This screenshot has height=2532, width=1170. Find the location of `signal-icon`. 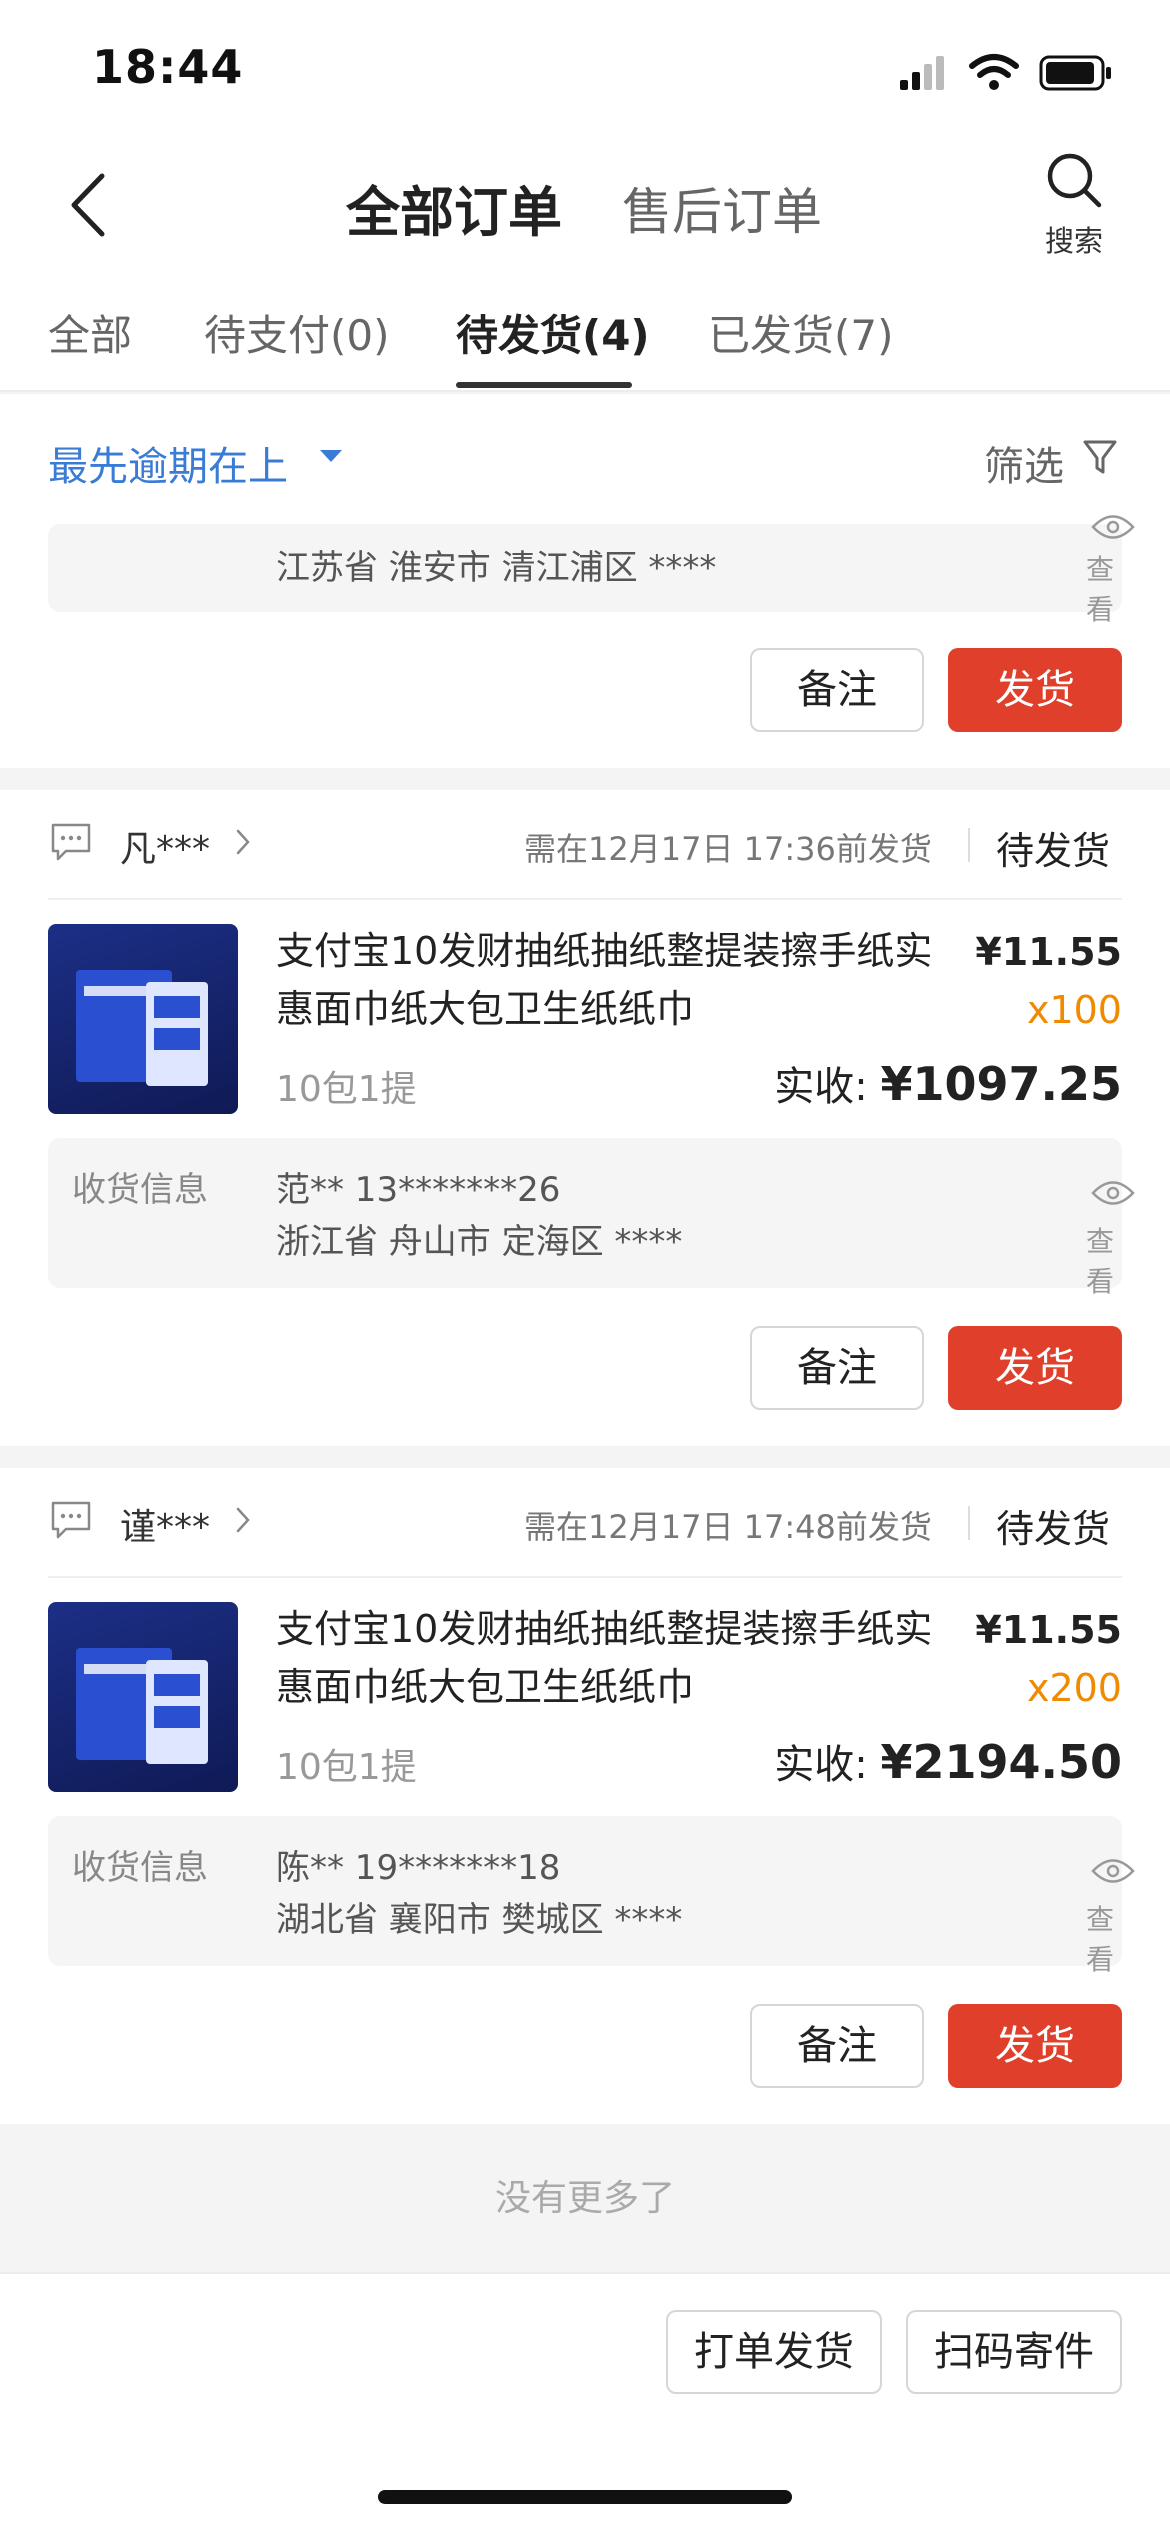

signal-icon is located at coordinates (922, 73).